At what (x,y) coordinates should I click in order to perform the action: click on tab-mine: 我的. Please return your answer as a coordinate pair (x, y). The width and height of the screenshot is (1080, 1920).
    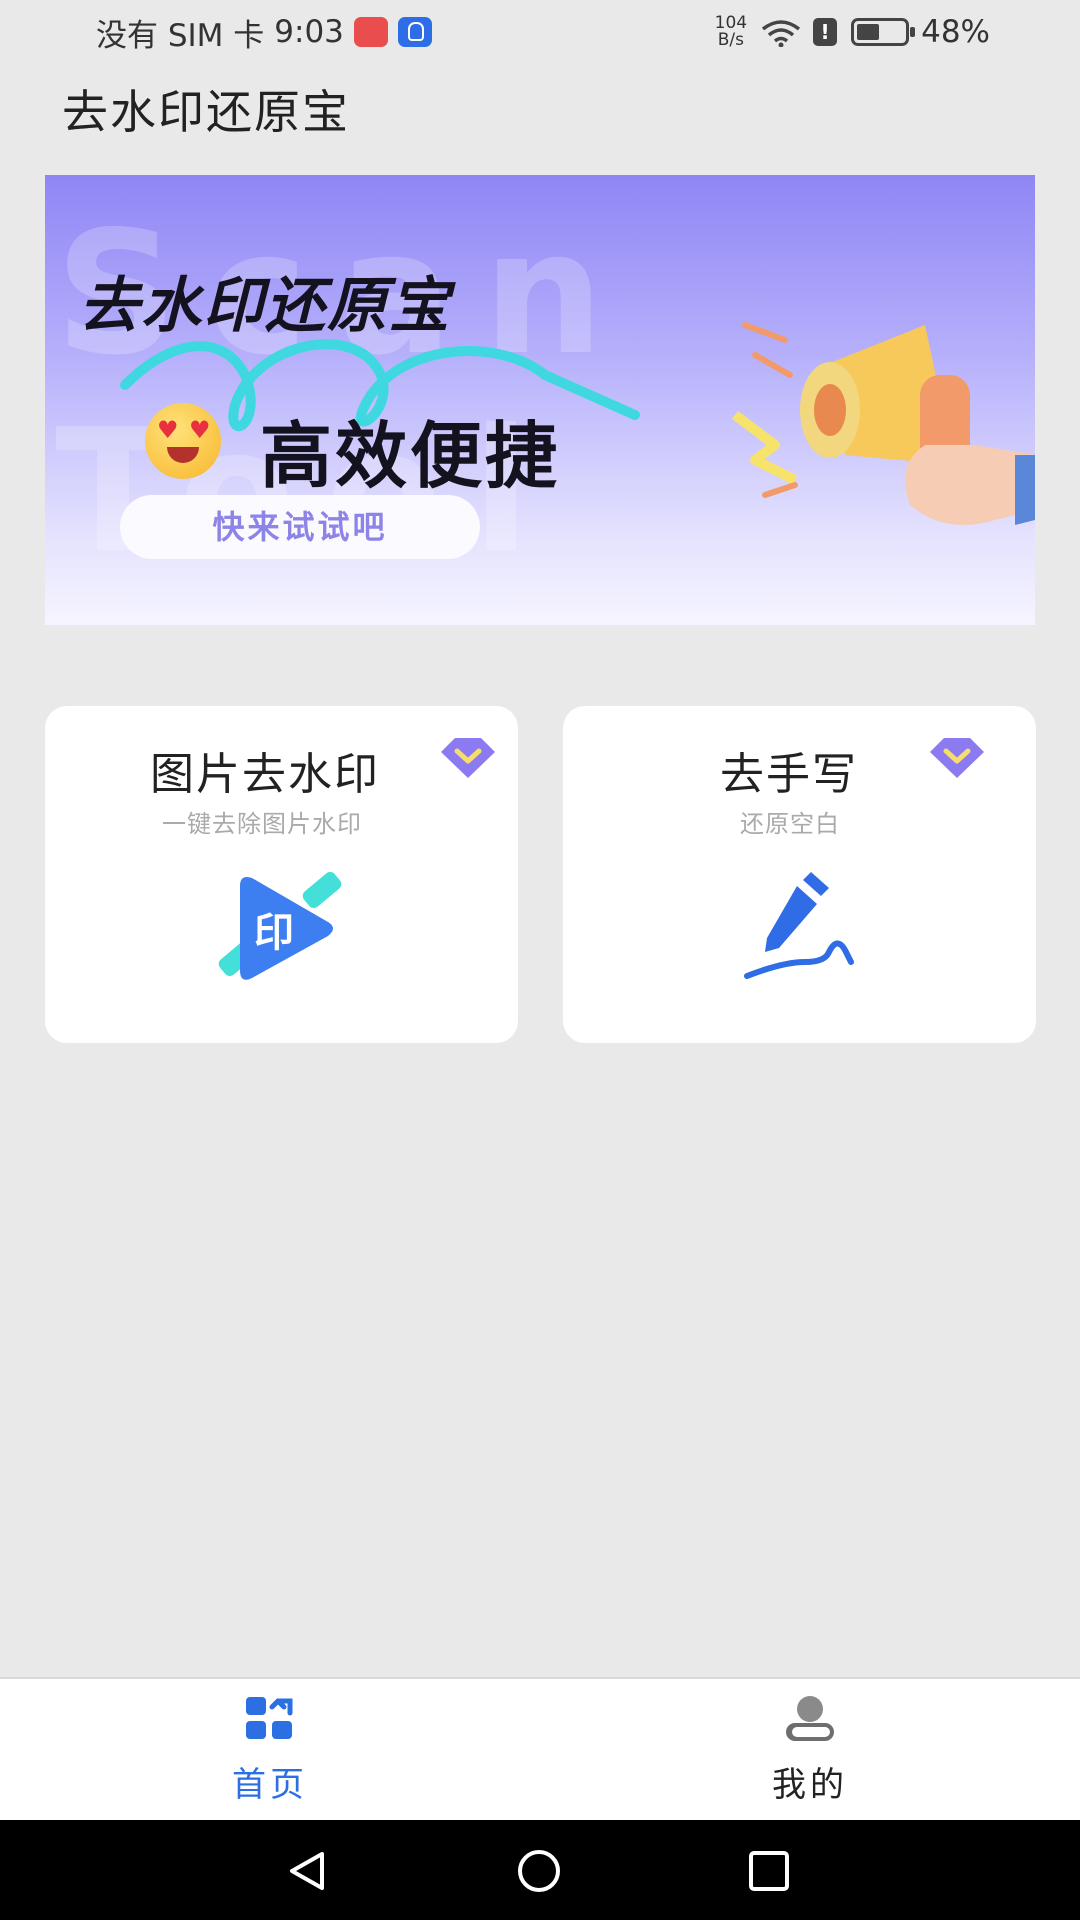
    Looking at the image, I should click on (810, 1749).